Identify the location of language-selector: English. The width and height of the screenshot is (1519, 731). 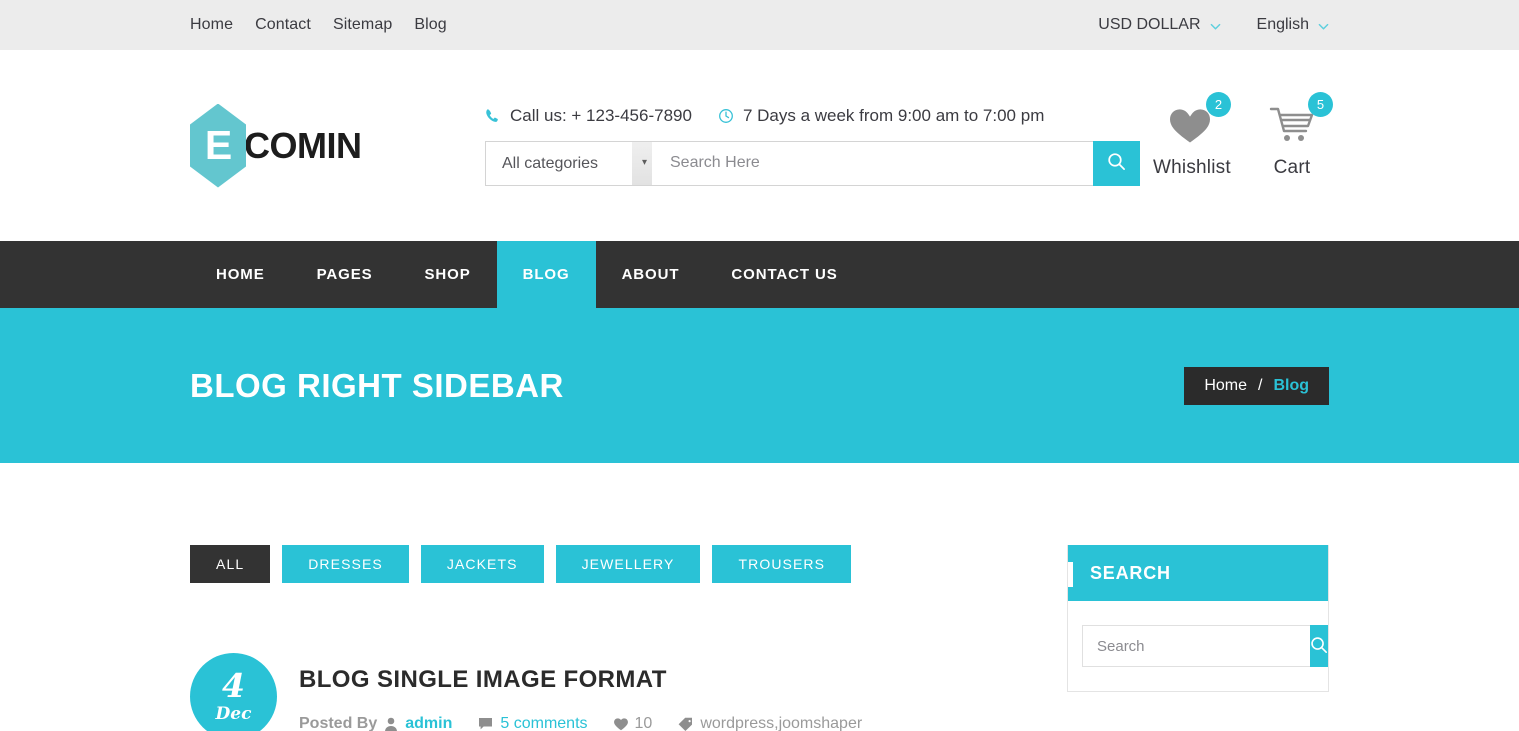
(1293, 25).